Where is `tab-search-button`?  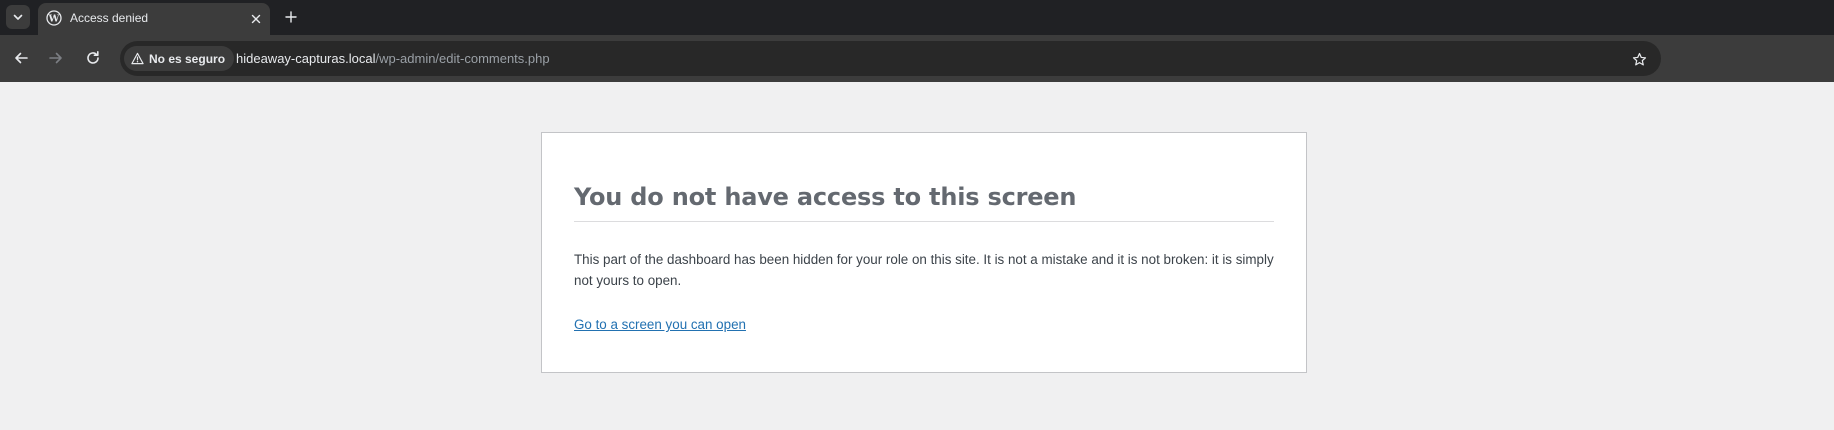 tab-search-button is located at coordinates (18, 17).